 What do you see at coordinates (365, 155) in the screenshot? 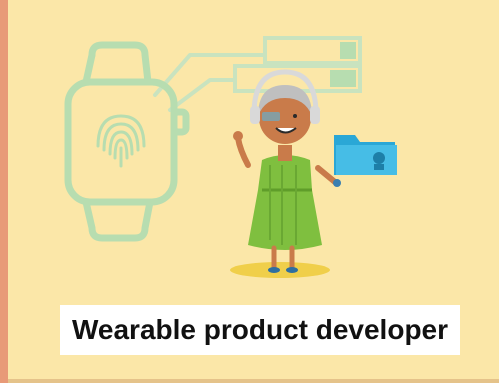
I see `folder-icon` at bounding box center [365, 155].